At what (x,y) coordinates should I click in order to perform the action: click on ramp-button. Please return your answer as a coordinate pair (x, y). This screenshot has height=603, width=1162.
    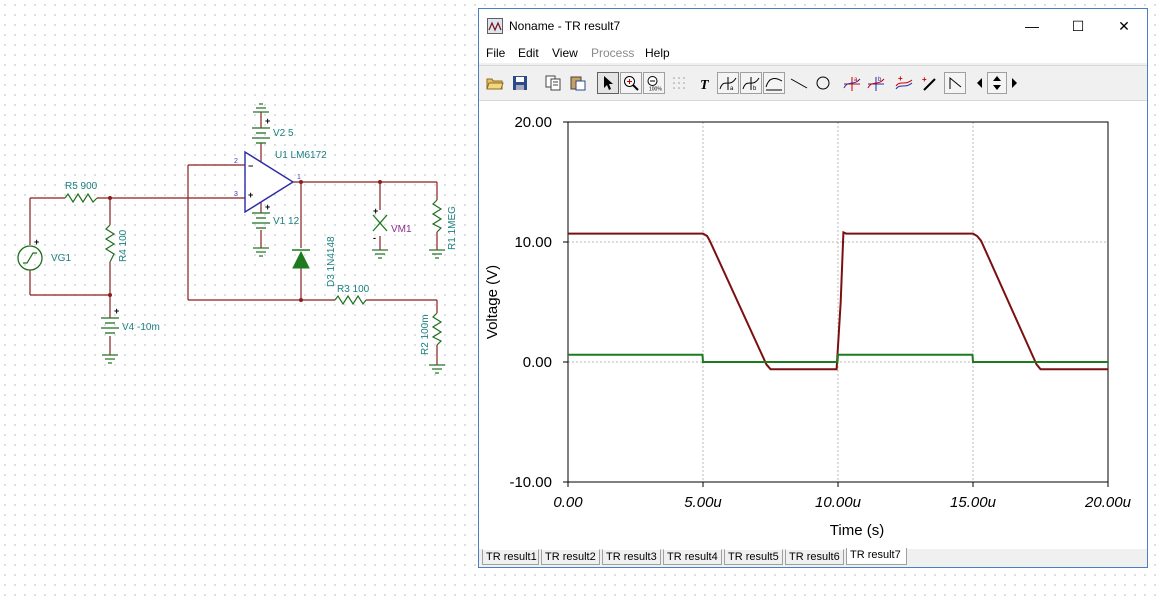
    Looking at the image, I should click on (955, 83).